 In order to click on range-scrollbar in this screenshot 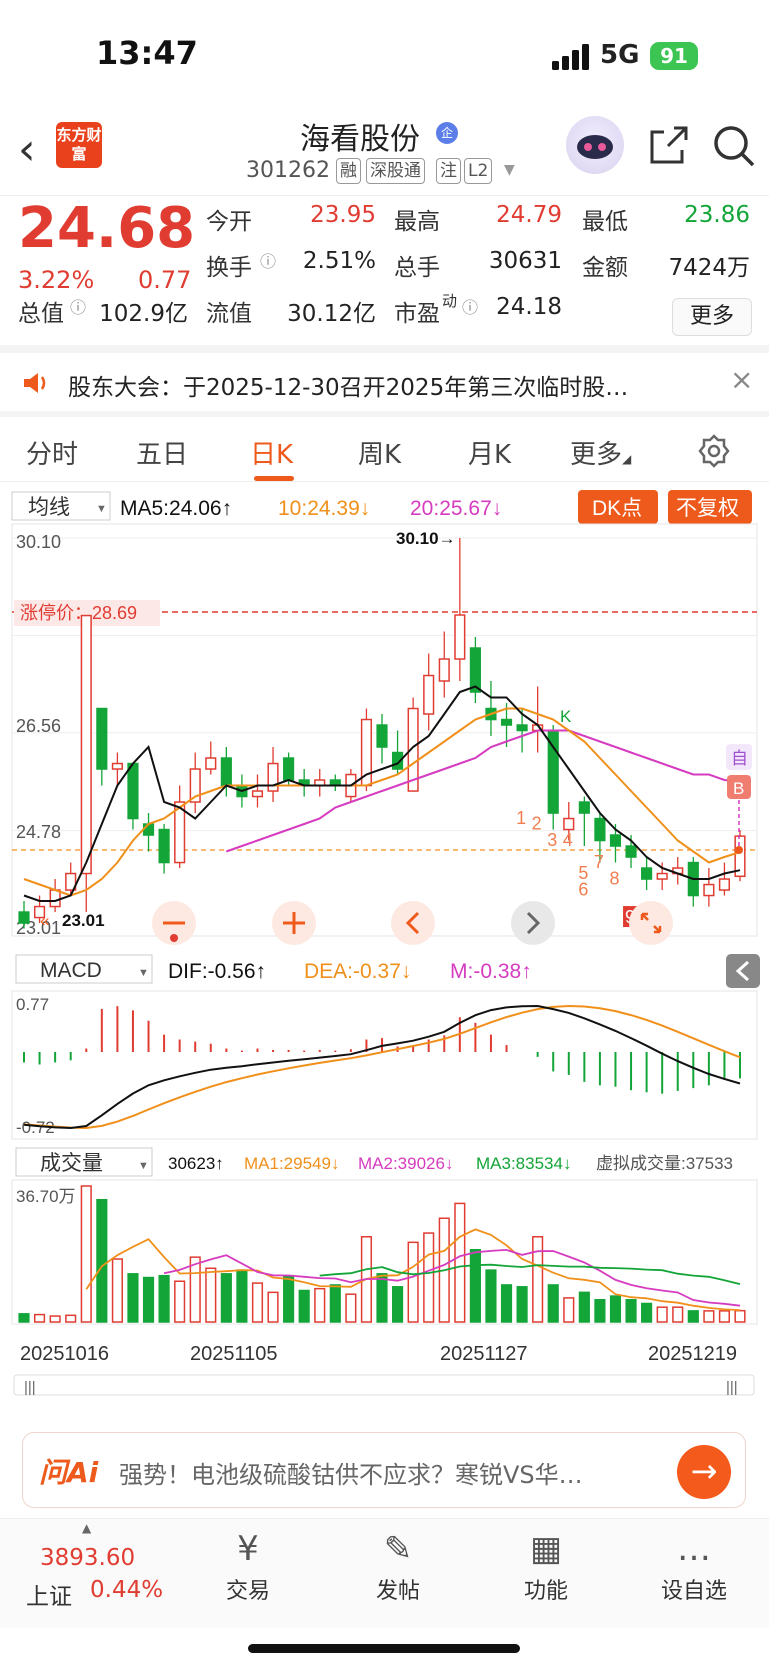, I will do `click(384, 1385)`.